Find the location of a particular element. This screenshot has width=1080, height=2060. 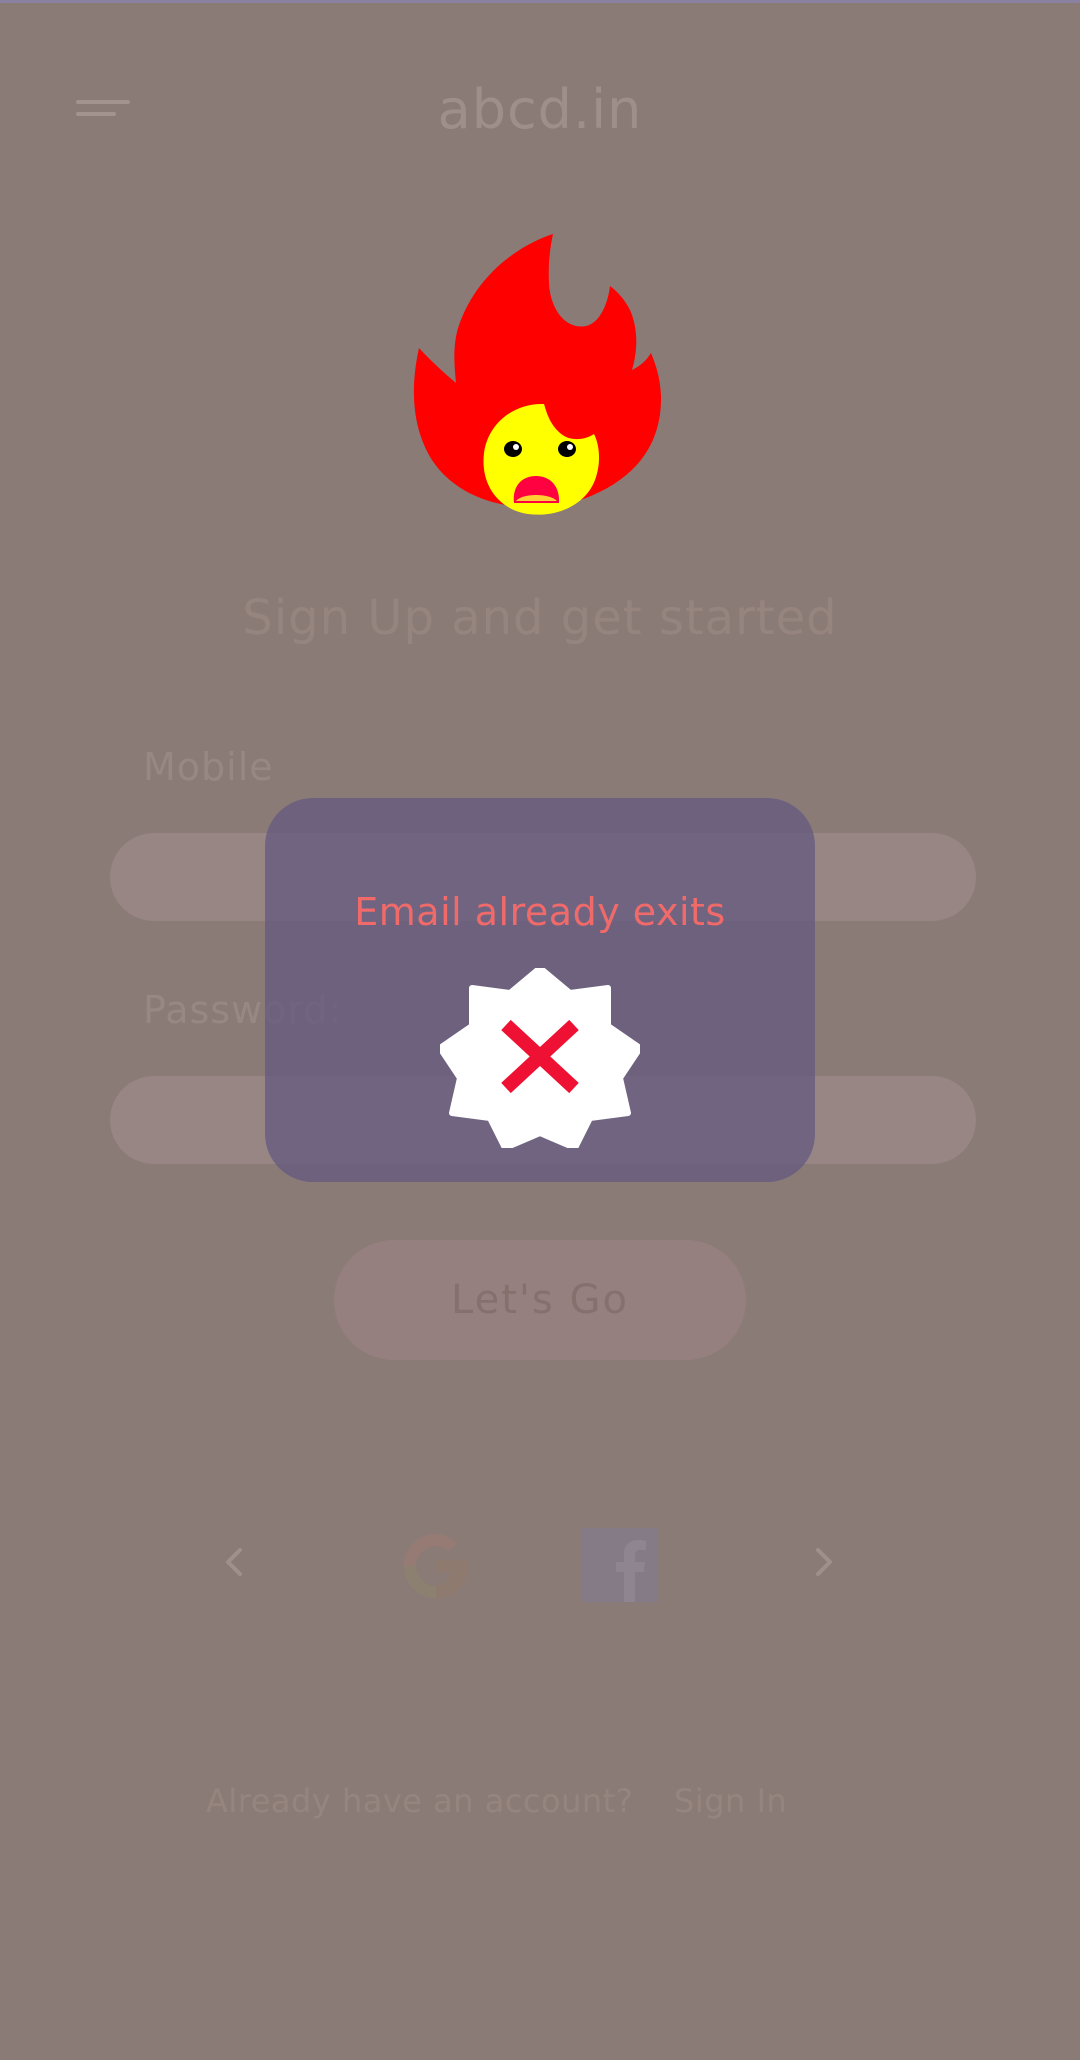

app-title: abcd.in is located at coordinates (540, 109).